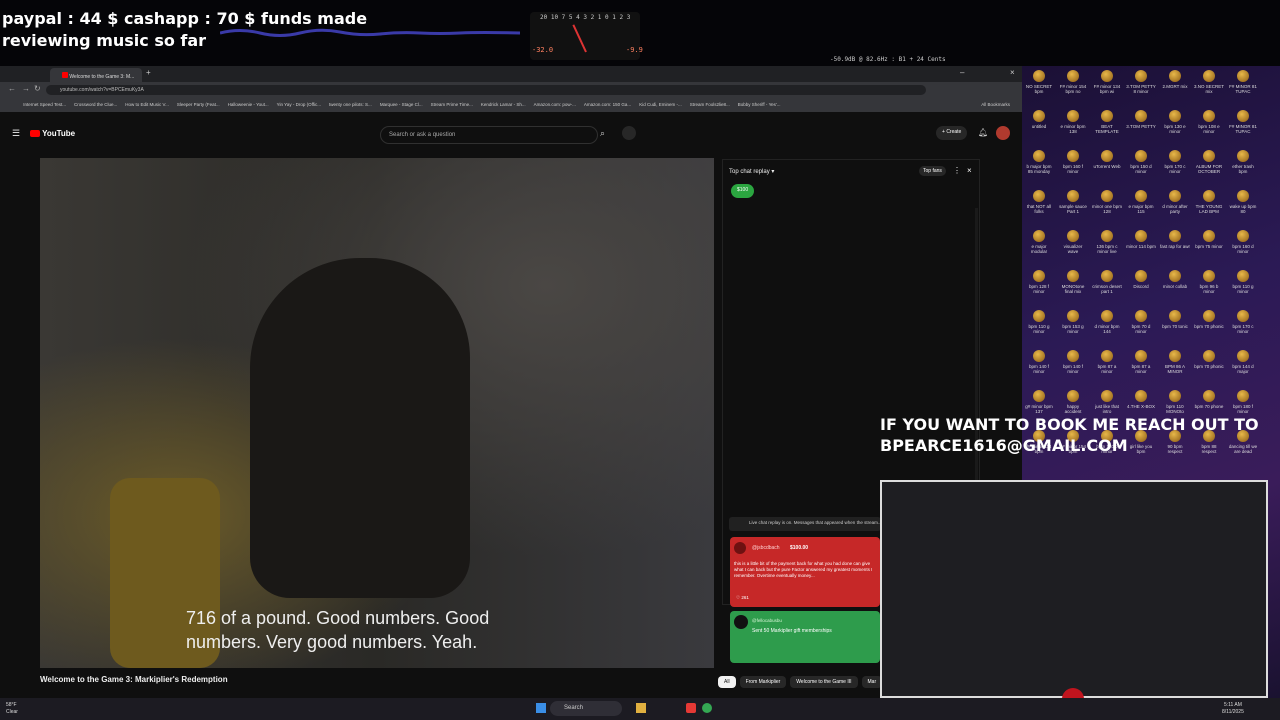 Image resolution: width=1280 pixels, height=720 pixels. What do you see at coordinates (1003, 133) in the screenshot?
I see `avatar` at bounding box center [1003, 133].